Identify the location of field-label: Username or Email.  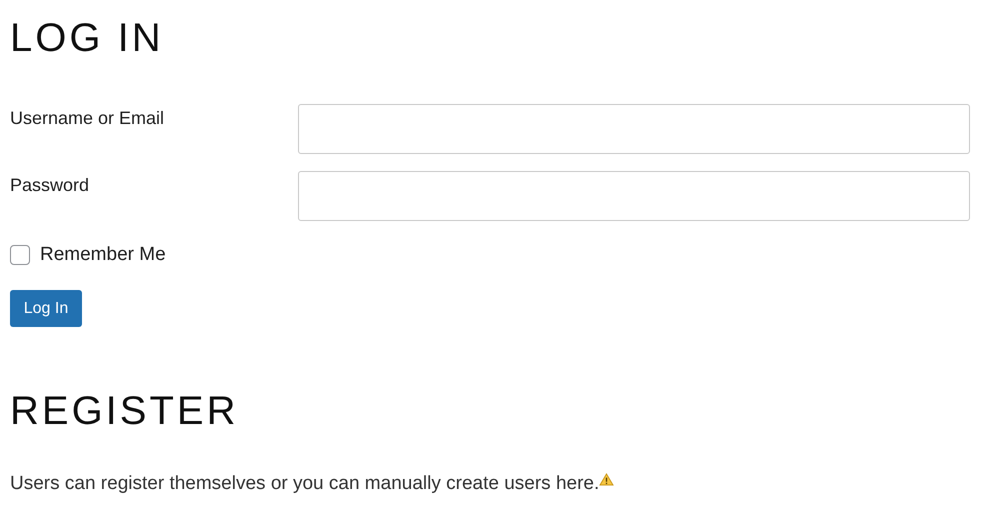
(88, 118).